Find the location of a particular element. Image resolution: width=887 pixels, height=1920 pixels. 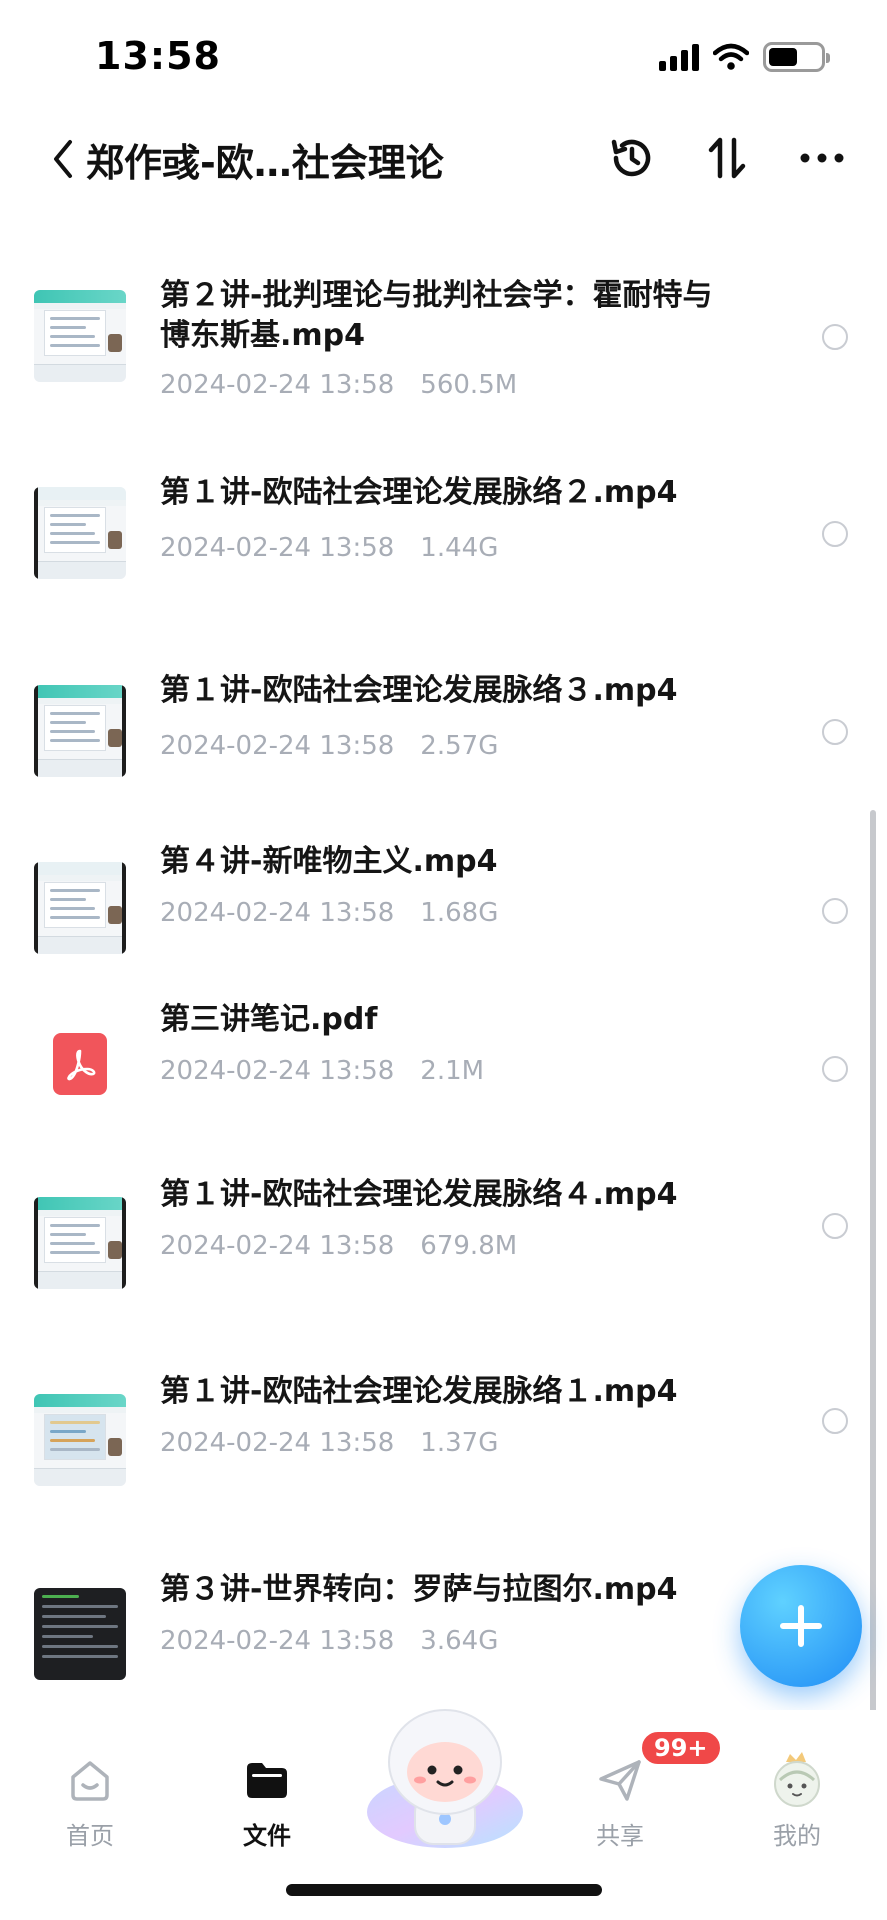

battery-icon is located at coordinates (796, 57).